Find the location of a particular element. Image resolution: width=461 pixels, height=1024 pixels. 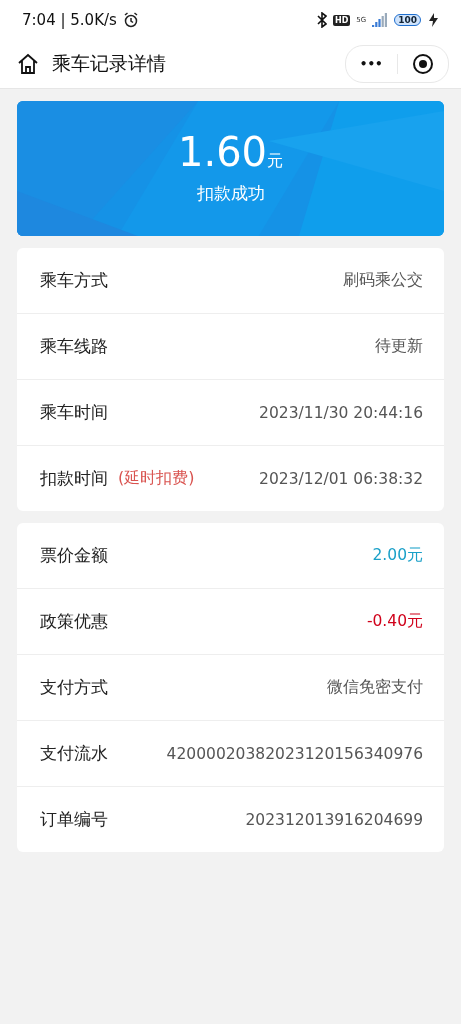

battery-indicator: 100 is located at coordinates (407, 20).